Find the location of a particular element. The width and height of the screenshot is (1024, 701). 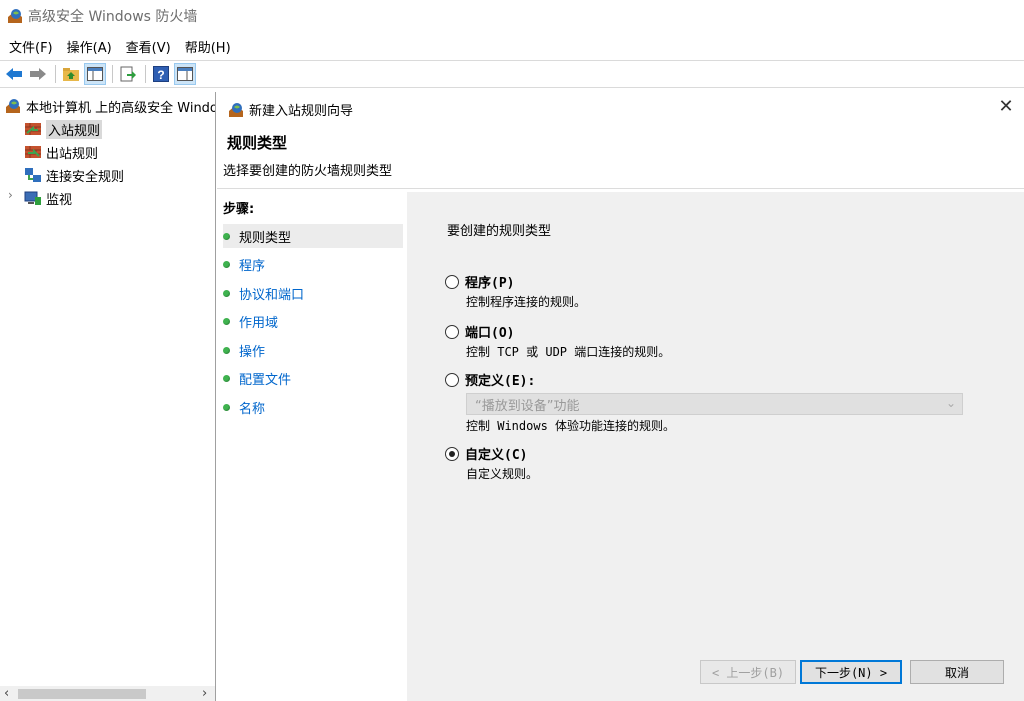

toolbar: ? is located at coordinates (512, 74).